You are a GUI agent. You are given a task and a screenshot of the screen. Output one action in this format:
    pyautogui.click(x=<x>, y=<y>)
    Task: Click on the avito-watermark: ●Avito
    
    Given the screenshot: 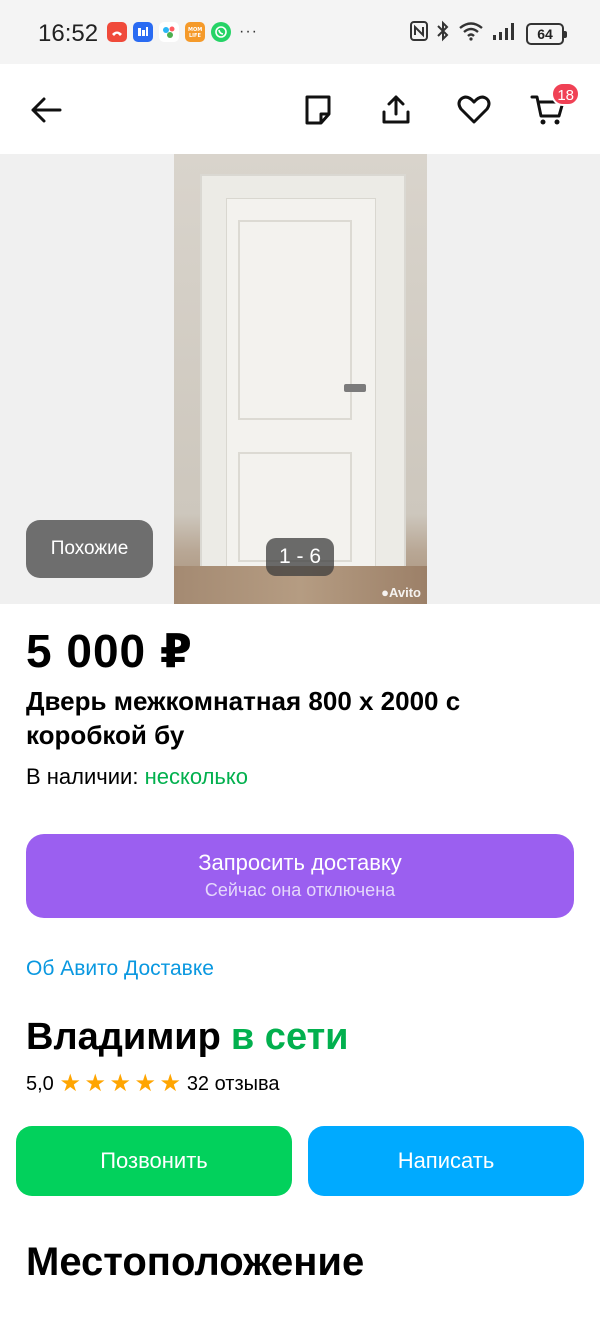 What is the action you would take?
    pyautogui.click(x=401, y=592)
    